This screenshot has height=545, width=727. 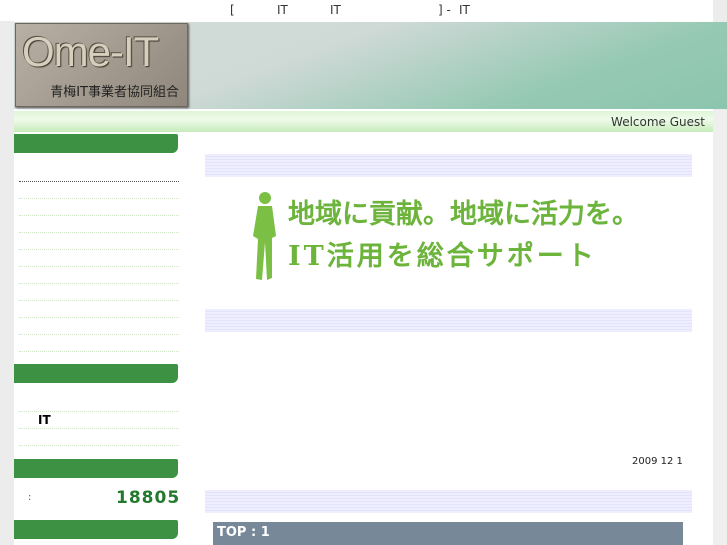 I want to click on sidebar-heading-links, so click(x=96, y=373).